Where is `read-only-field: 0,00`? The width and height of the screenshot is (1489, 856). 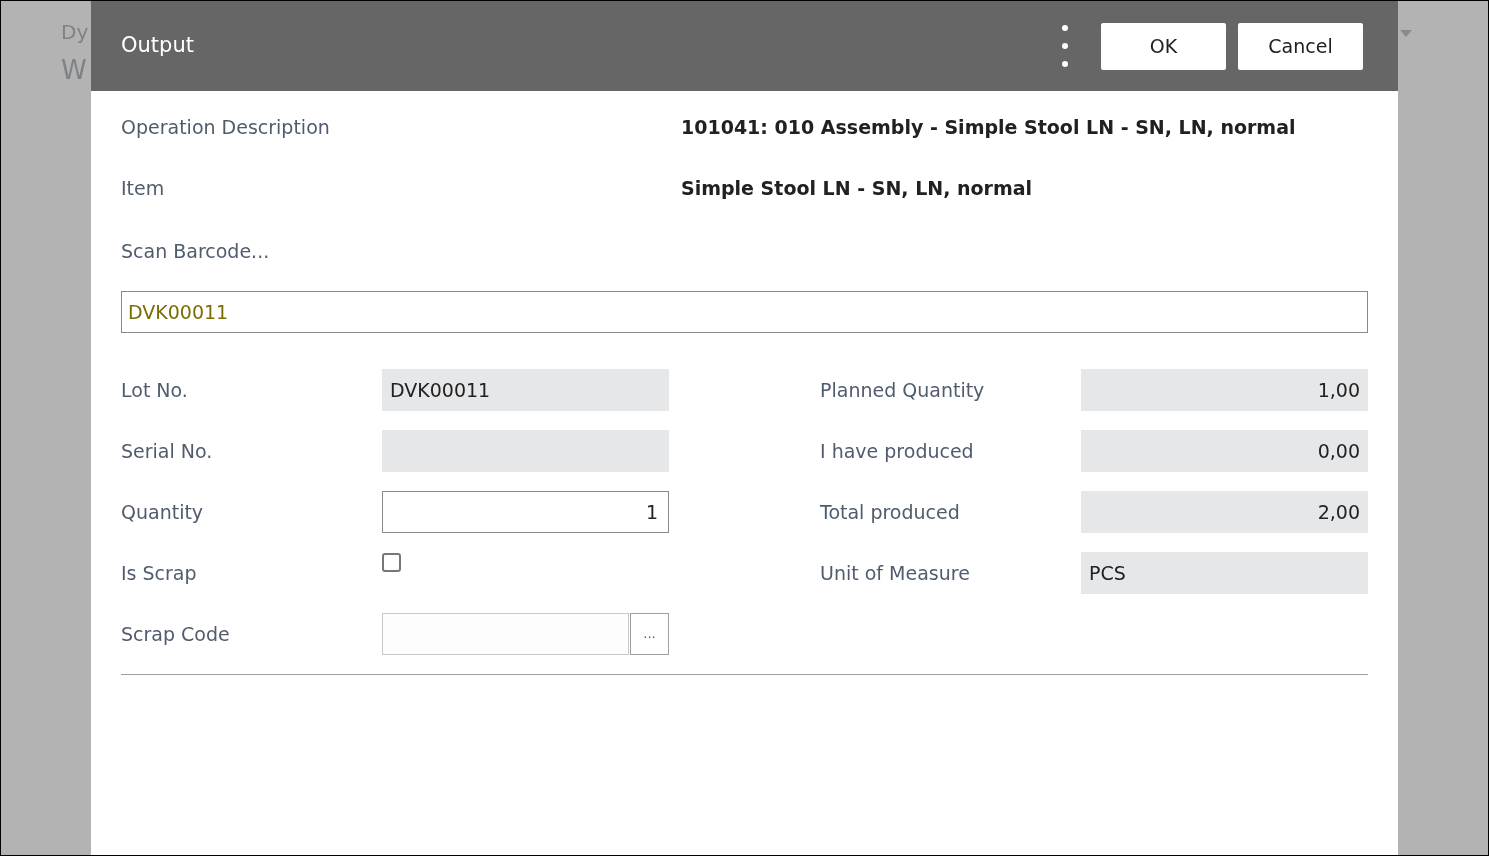
read-only-field: 0,00 is located at coordinates (1224, 451).